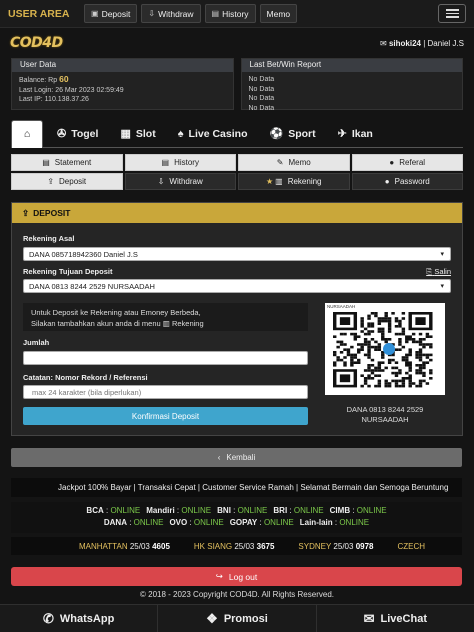  I want to click on logout-label: Log out, so click(243, 576).